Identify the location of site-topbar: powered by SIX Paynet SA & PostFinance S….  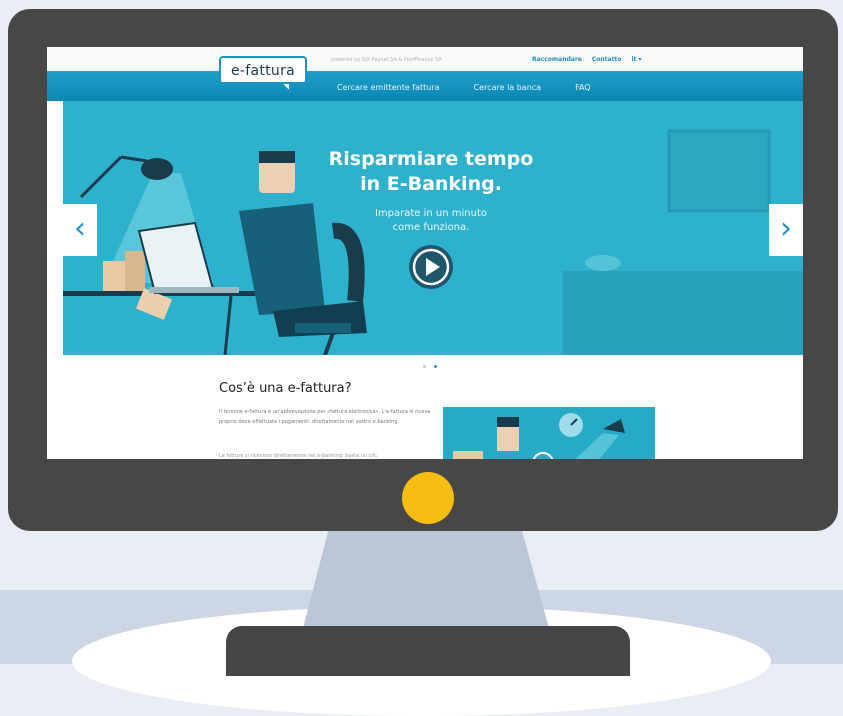
(425, 59).